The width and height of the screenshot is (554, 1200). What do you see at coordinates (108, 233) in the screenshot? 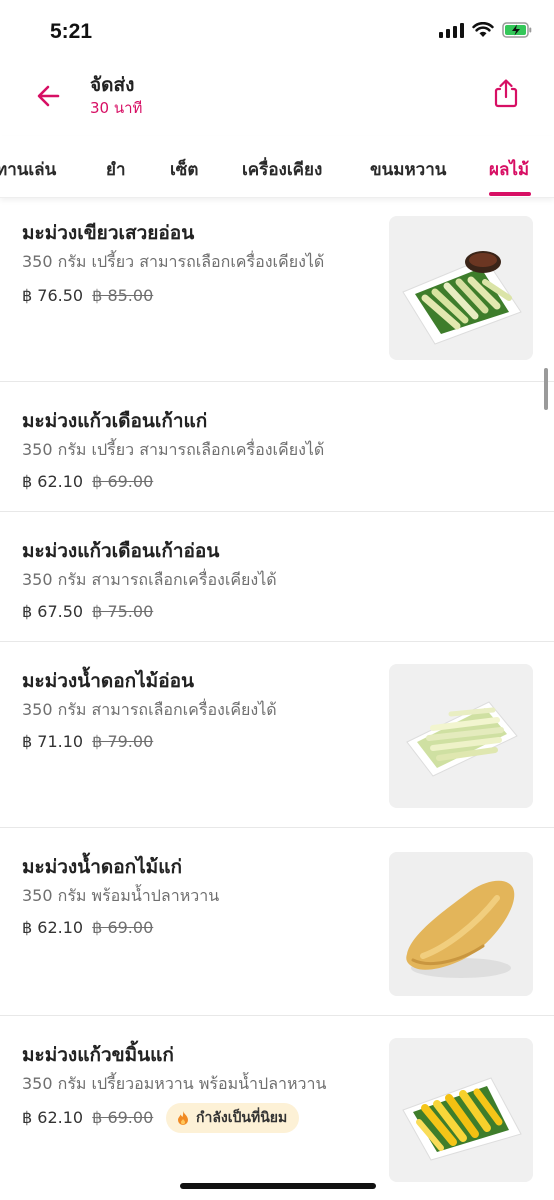
I see `item-name: มะม่วงเขียวเสวยอ่อน` at bounding box center [108, 233].